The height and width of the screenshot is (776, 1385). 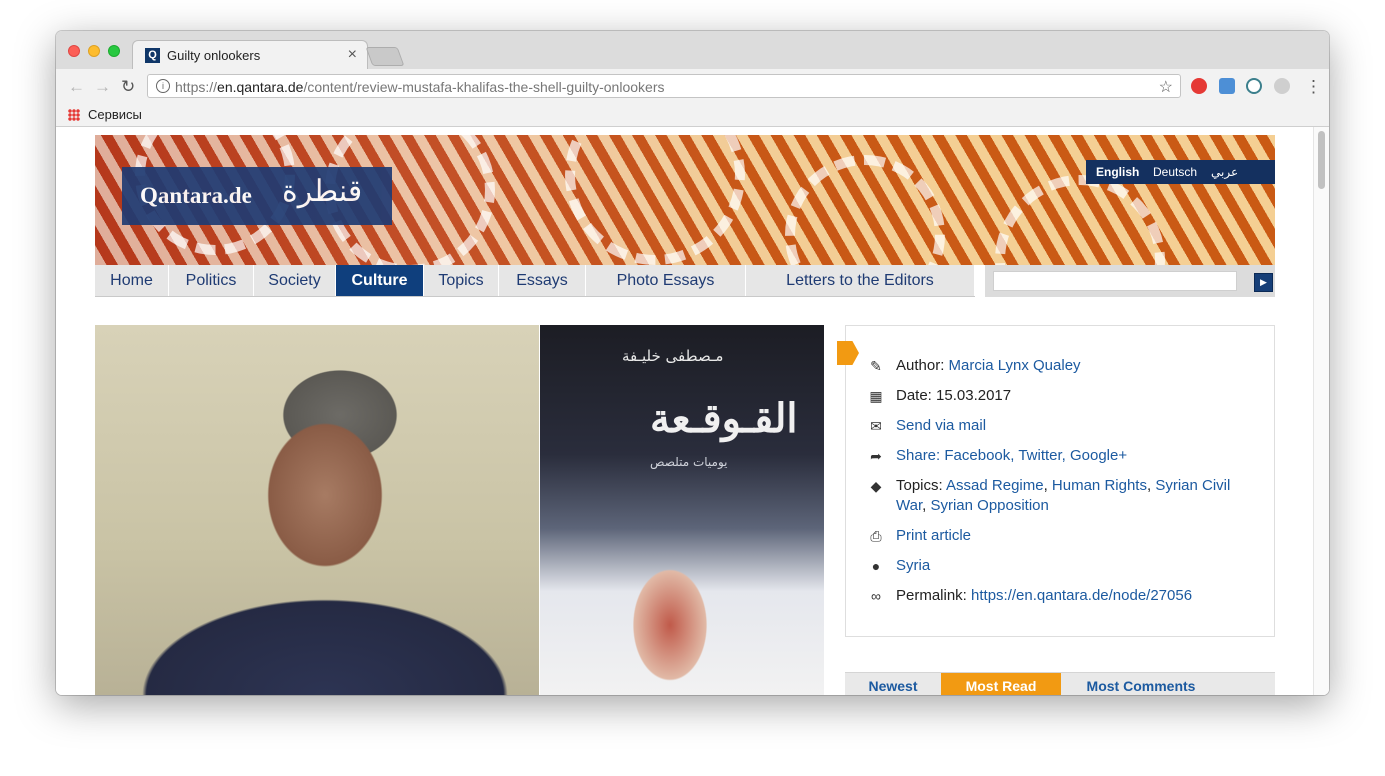 What do you see at coordinates (893, 684) in the screenshot?
I see `tab-newest: Newest` at bounding box center [893, 684].